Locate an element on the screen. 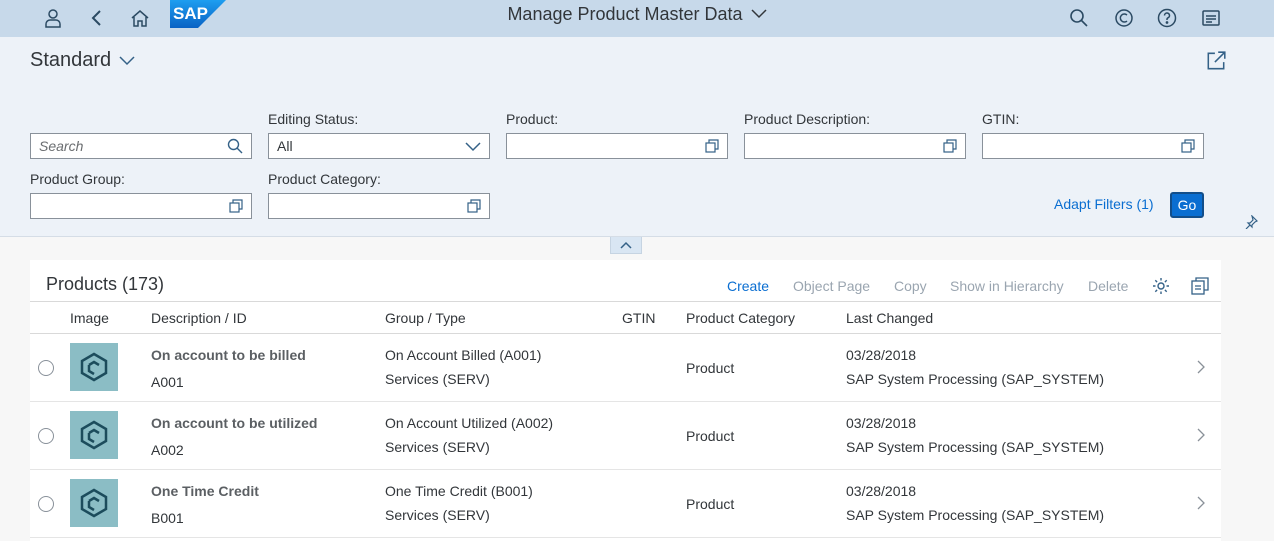 This screenshot has width=1274, height=541. object-page-button: Object Page is located at coordinates (831, 286).